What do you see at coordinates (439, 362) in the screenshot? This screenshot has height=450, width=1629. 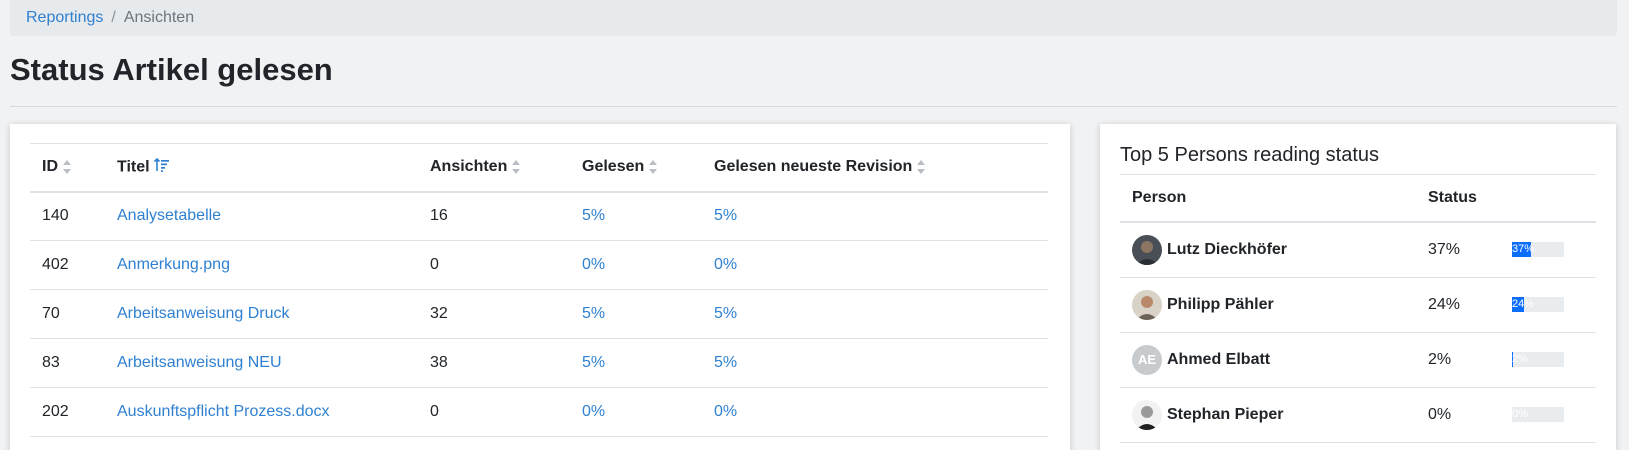 I see `cell-views: 38` at bounding box center [439, 362].